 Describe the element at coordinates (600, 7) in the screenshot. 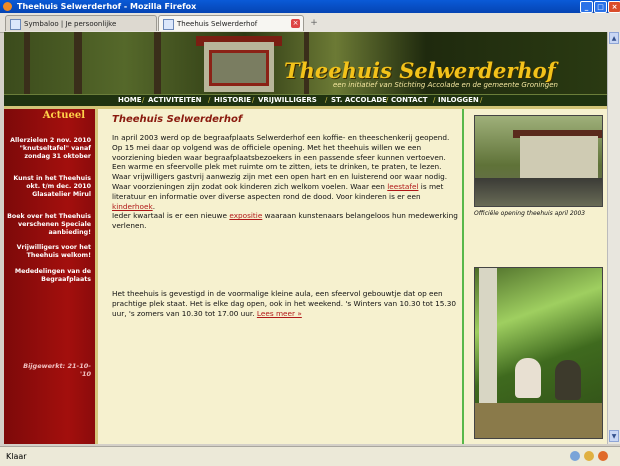

I see `maximize-button: □` at that location.